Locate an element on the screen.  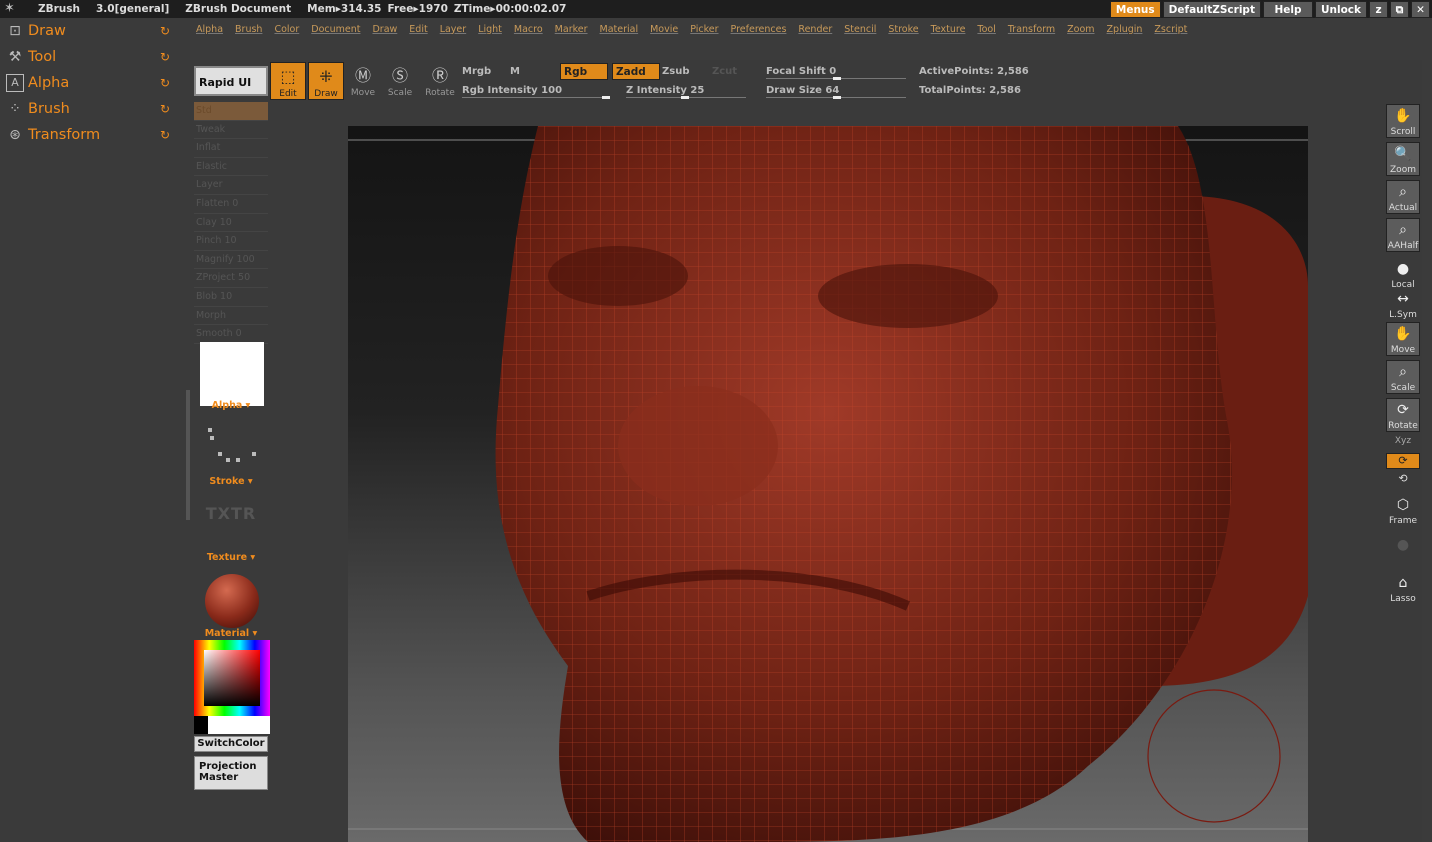
tray-item-draw: ⊡ Draw ↻ is located at coordinates (95, 31).